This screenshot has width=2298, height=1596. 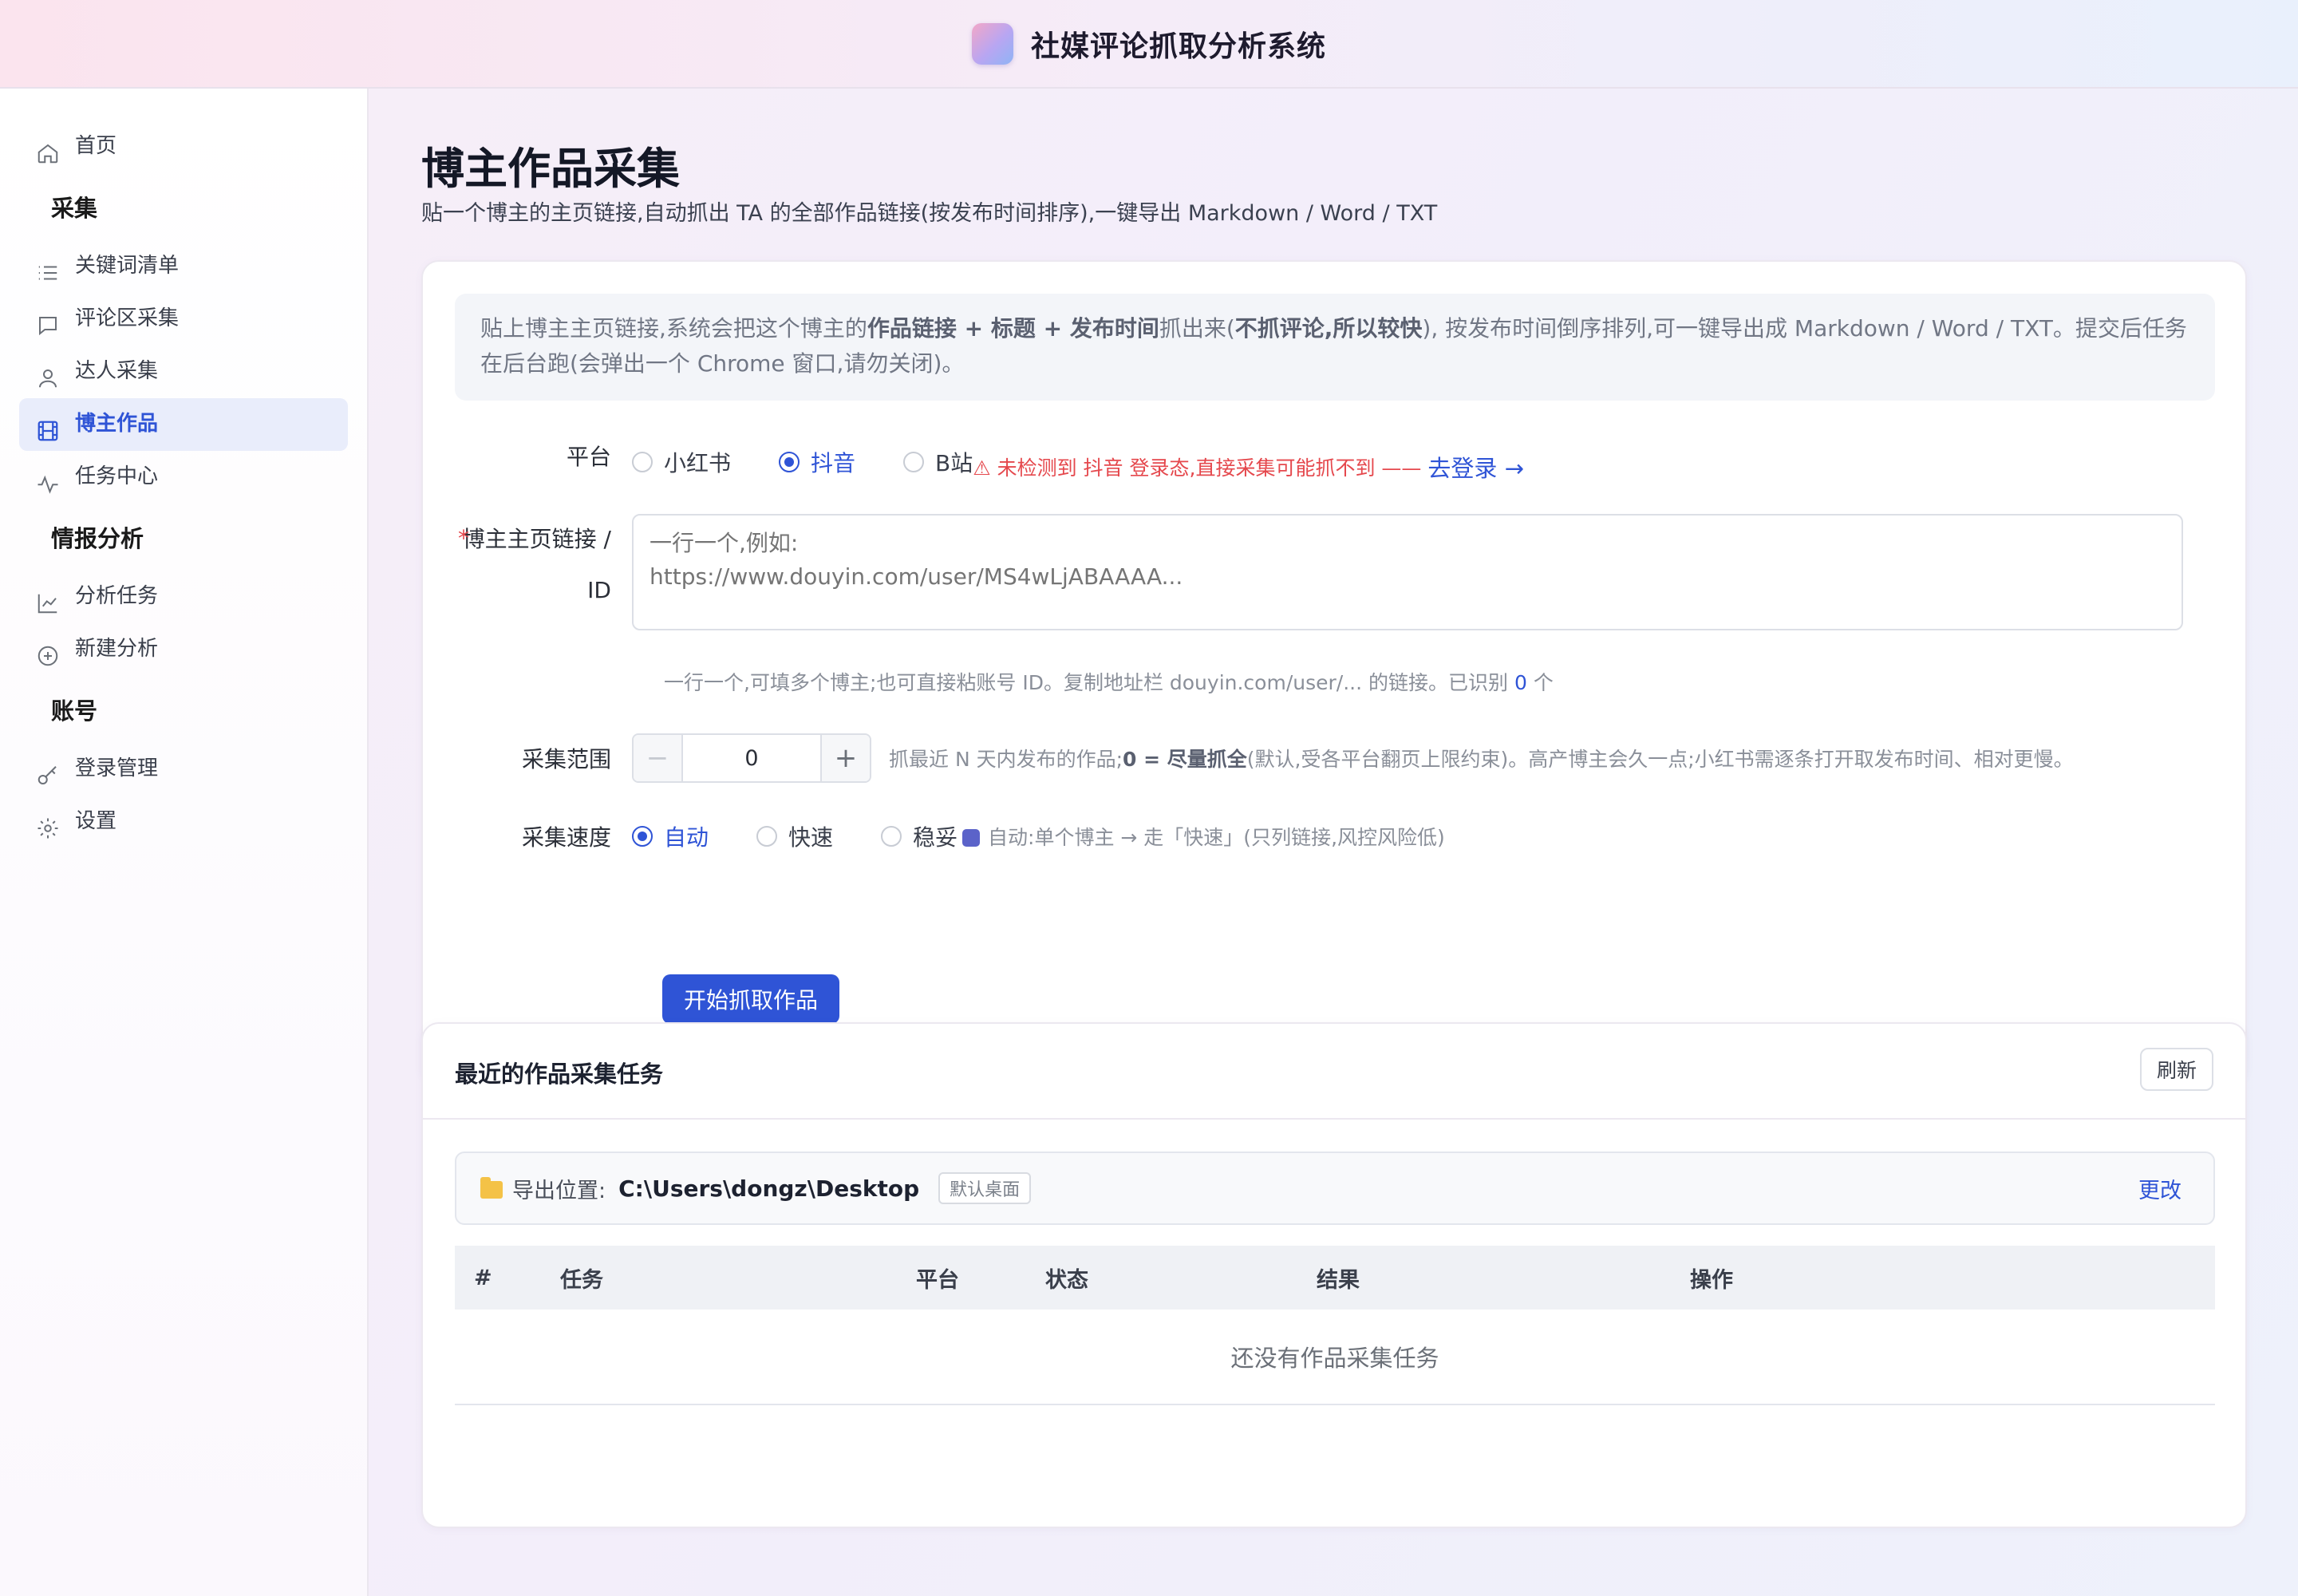 What do you see at coordinates (599, 590) in the screenshot?
I see `url-label-line: ID` at bounding box center [599, 590].